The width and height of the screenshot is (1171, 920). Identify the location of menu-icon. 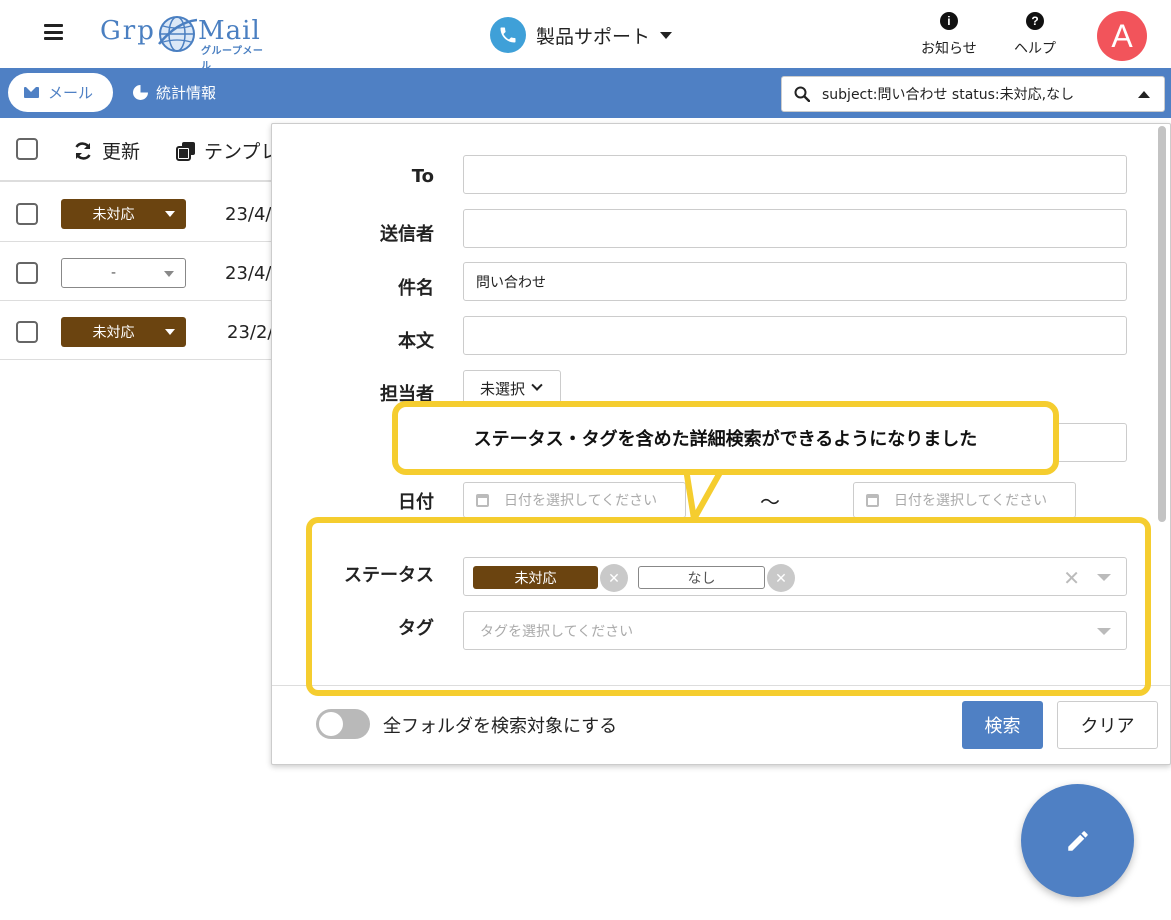
(53, 32).